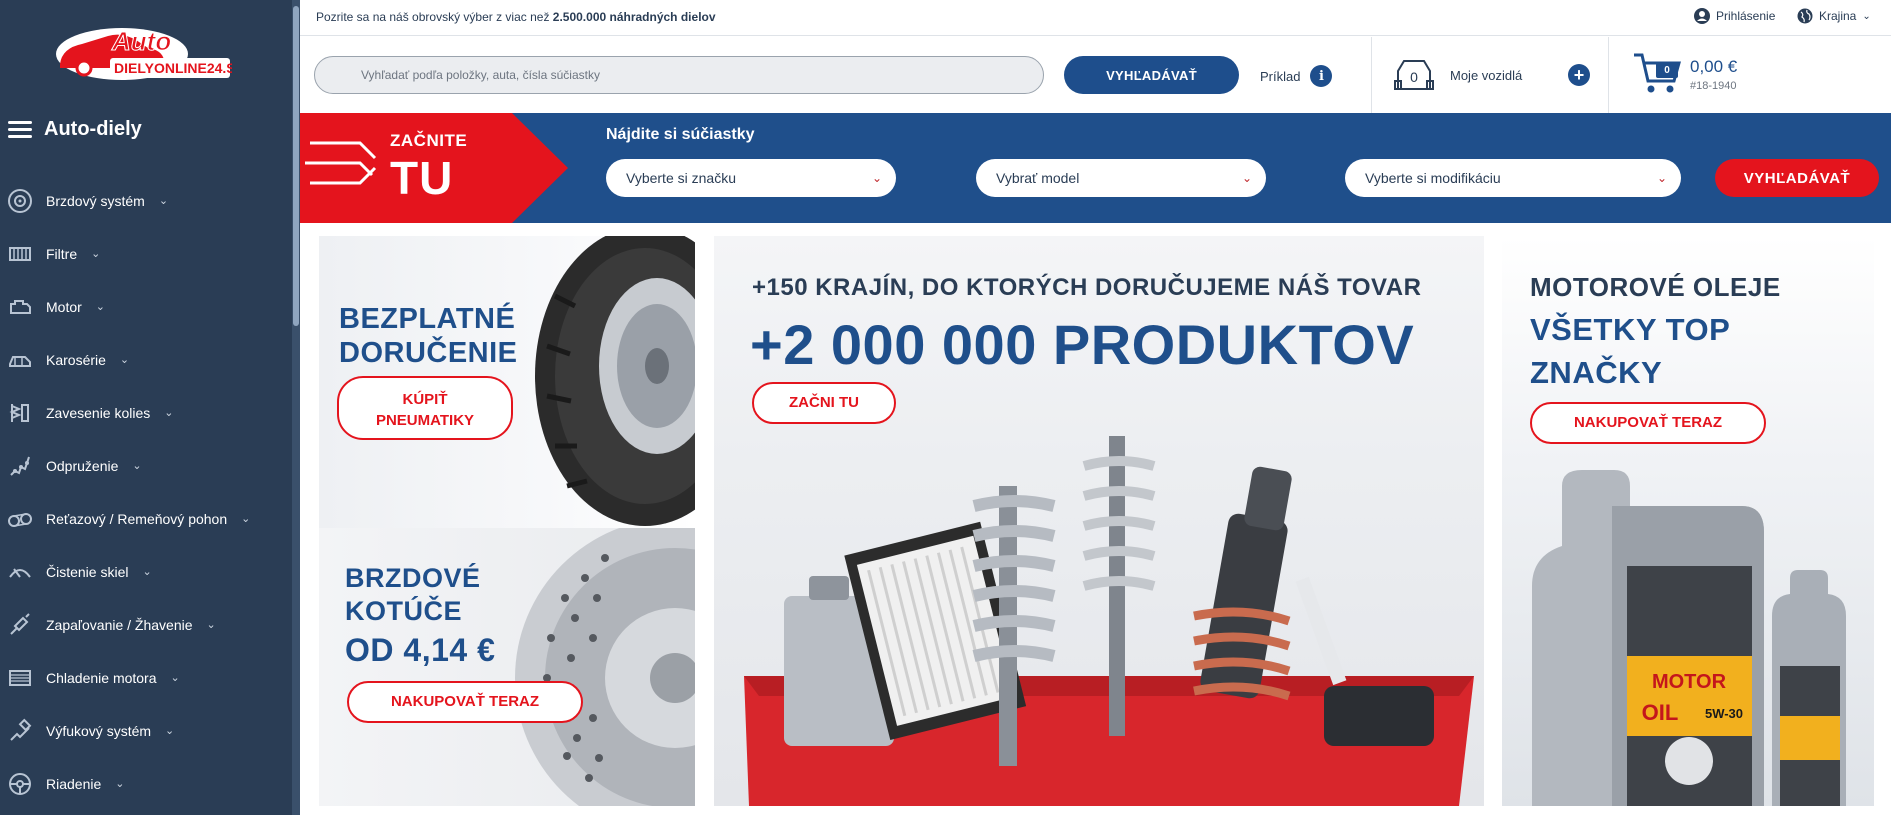  I want to click on buy-tires-button: KÚPIŤ PNEUMATIKY, so click(425, 408).